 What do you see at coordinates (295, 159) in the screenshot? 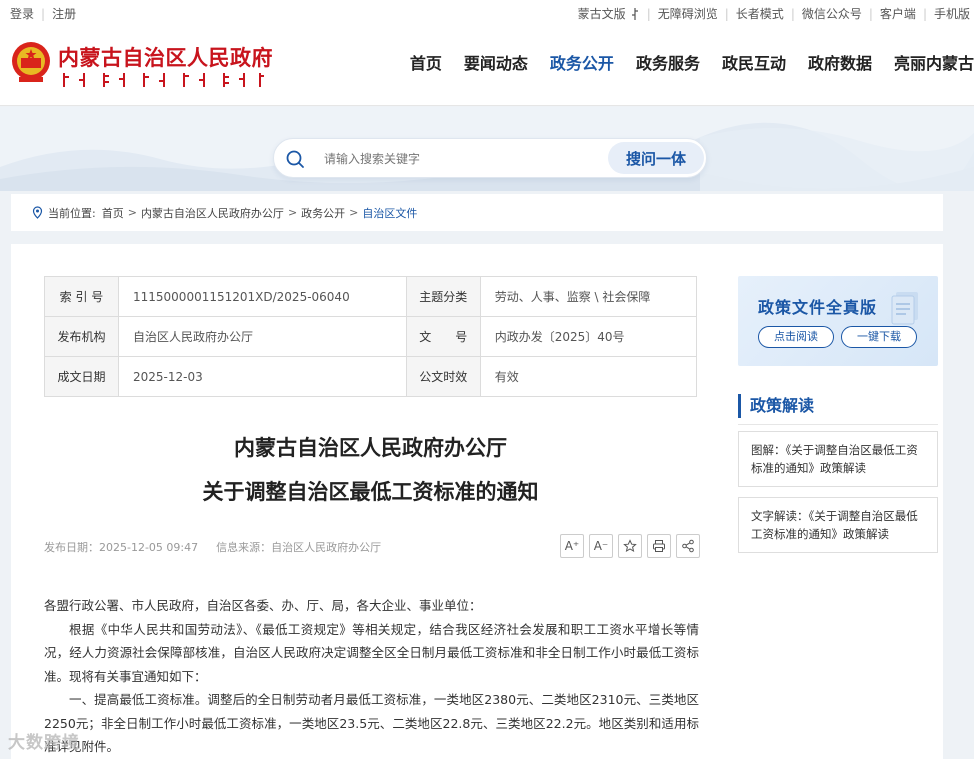
I see `search-icon` at bounding box center [295, 159].